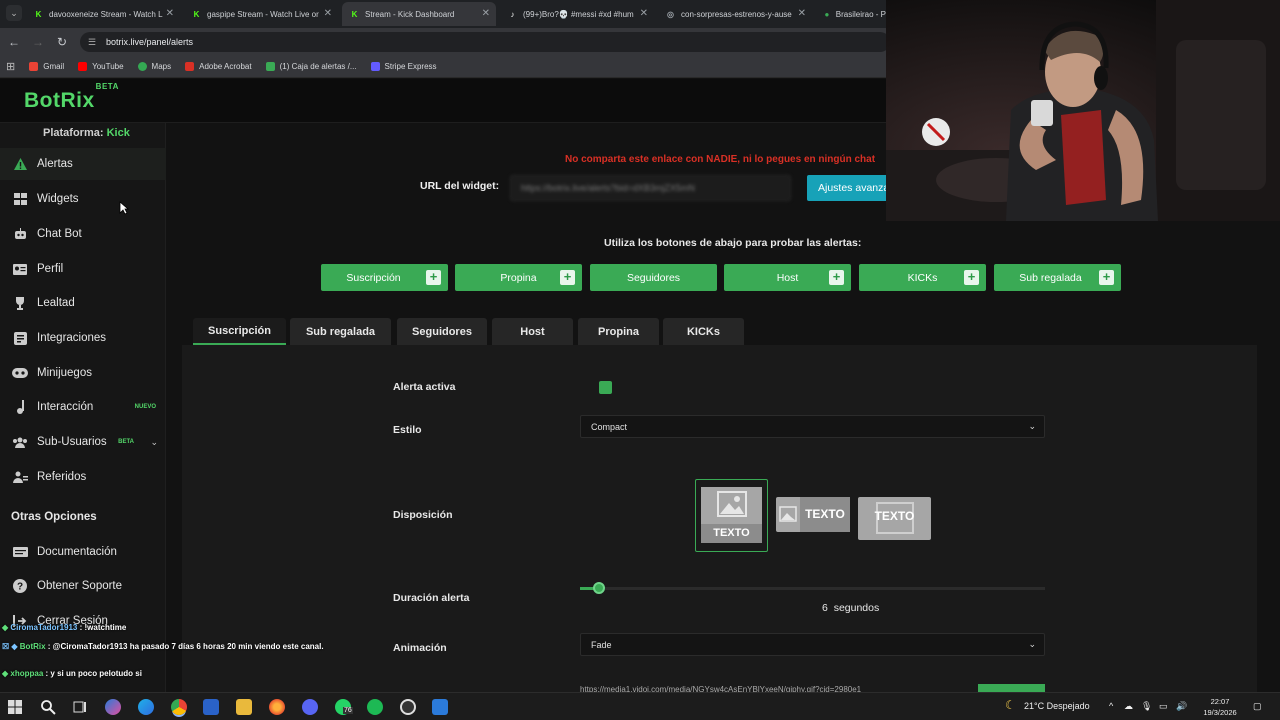 This screenshot has height=720, width=1280. I want to click on test-followers-button: Seguidores, so click(653, 277).